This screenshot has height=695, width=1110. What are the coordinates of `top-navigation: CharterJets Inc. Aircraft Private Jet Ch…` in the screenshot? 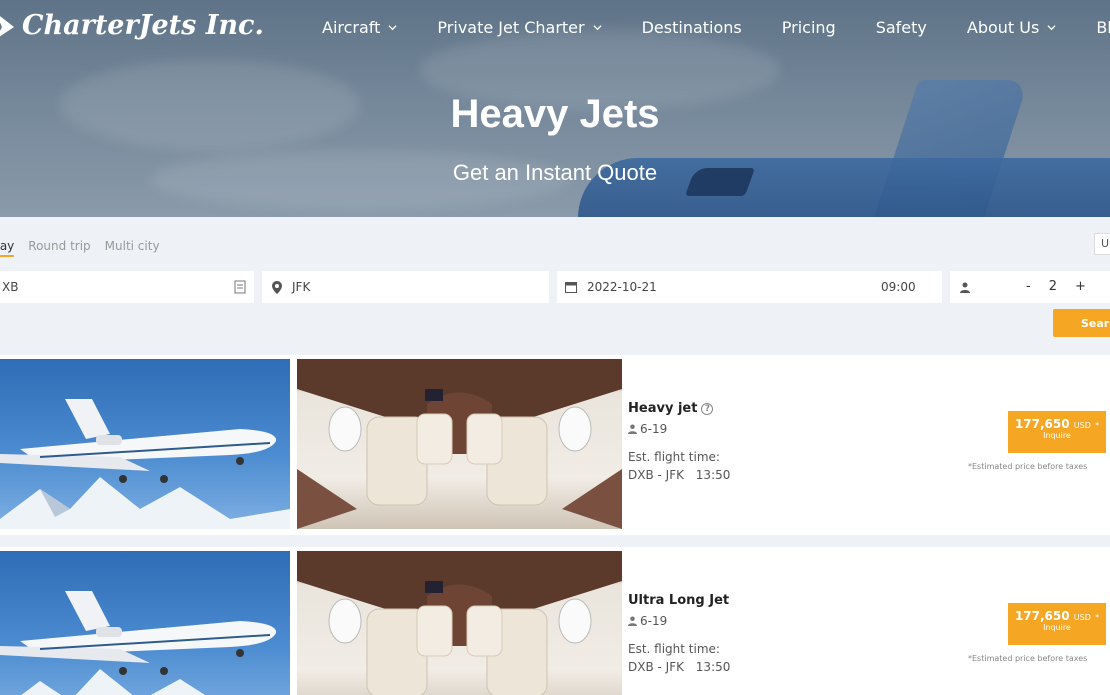 It's located at (555, 29).